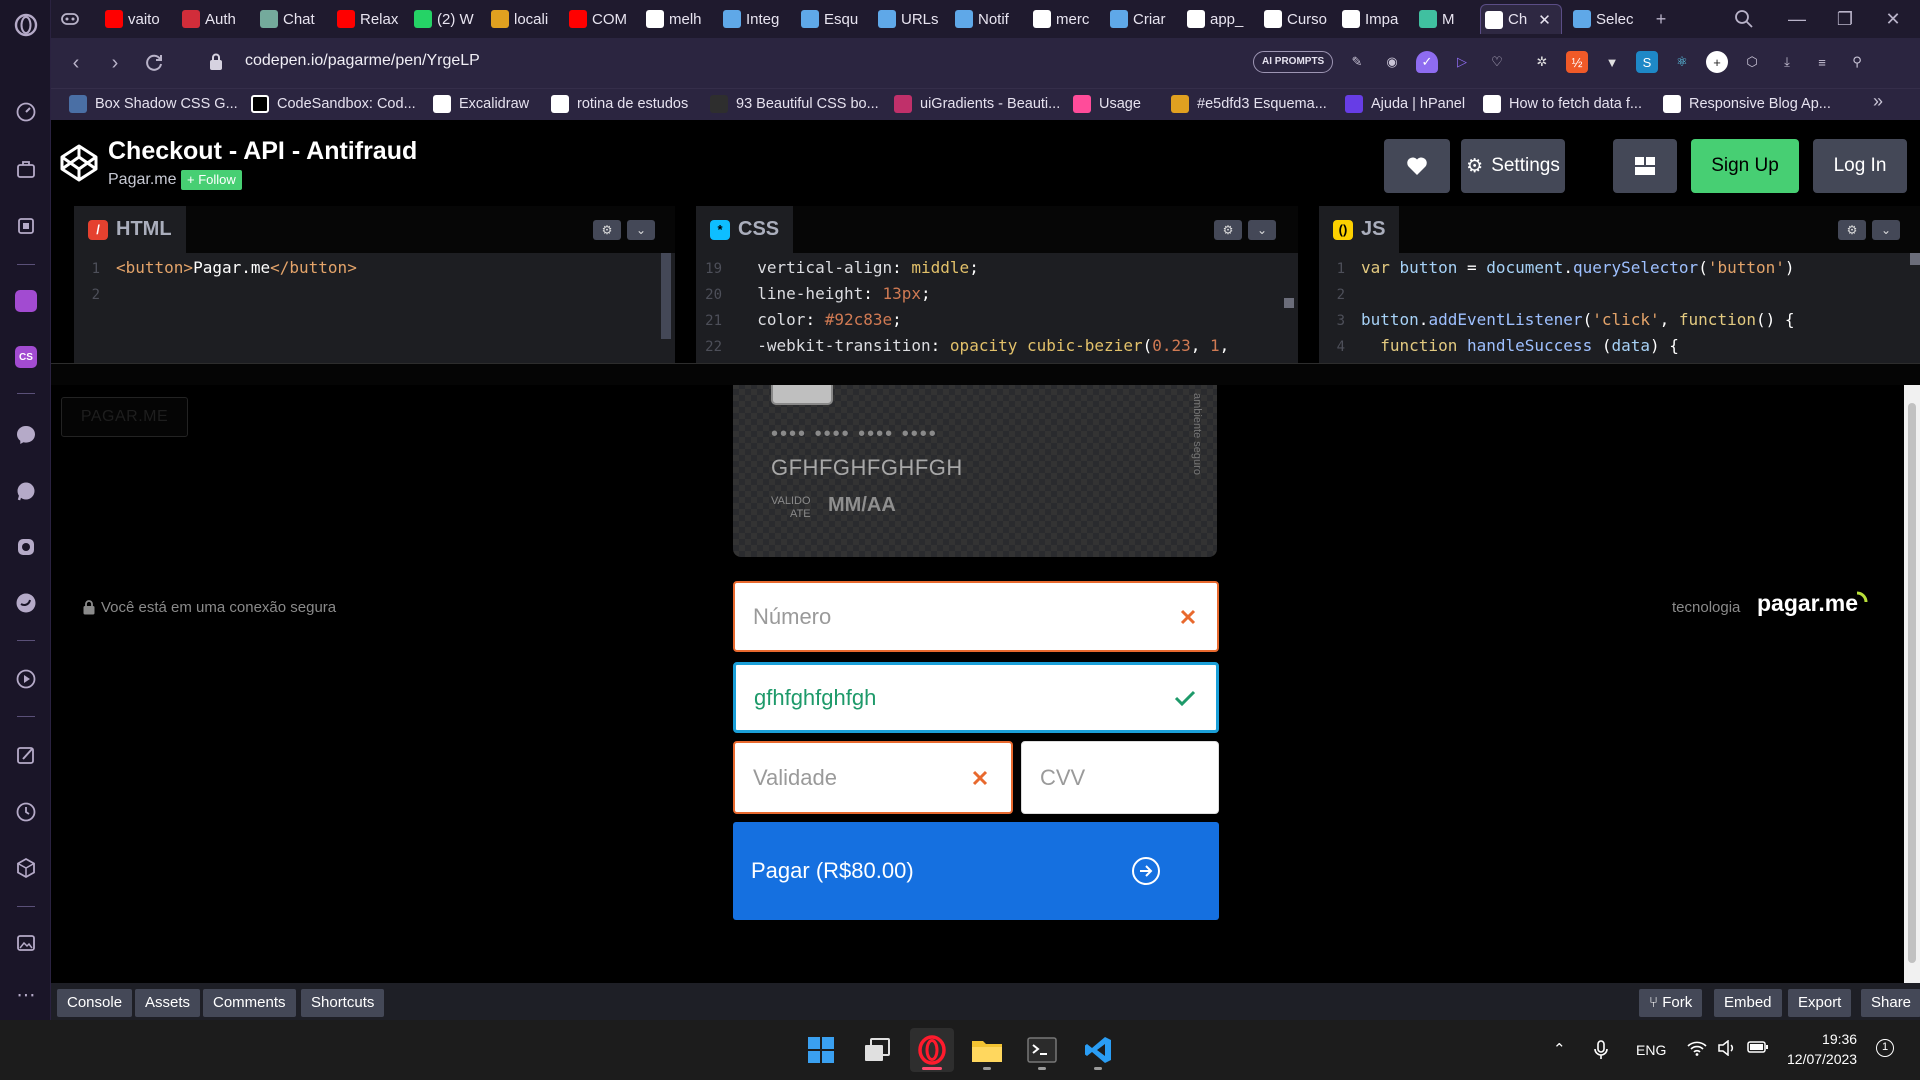 The width and height of the screenshot is (1920, 1080). I want to click on bookmark-item: Usage, so click(1107, 104).